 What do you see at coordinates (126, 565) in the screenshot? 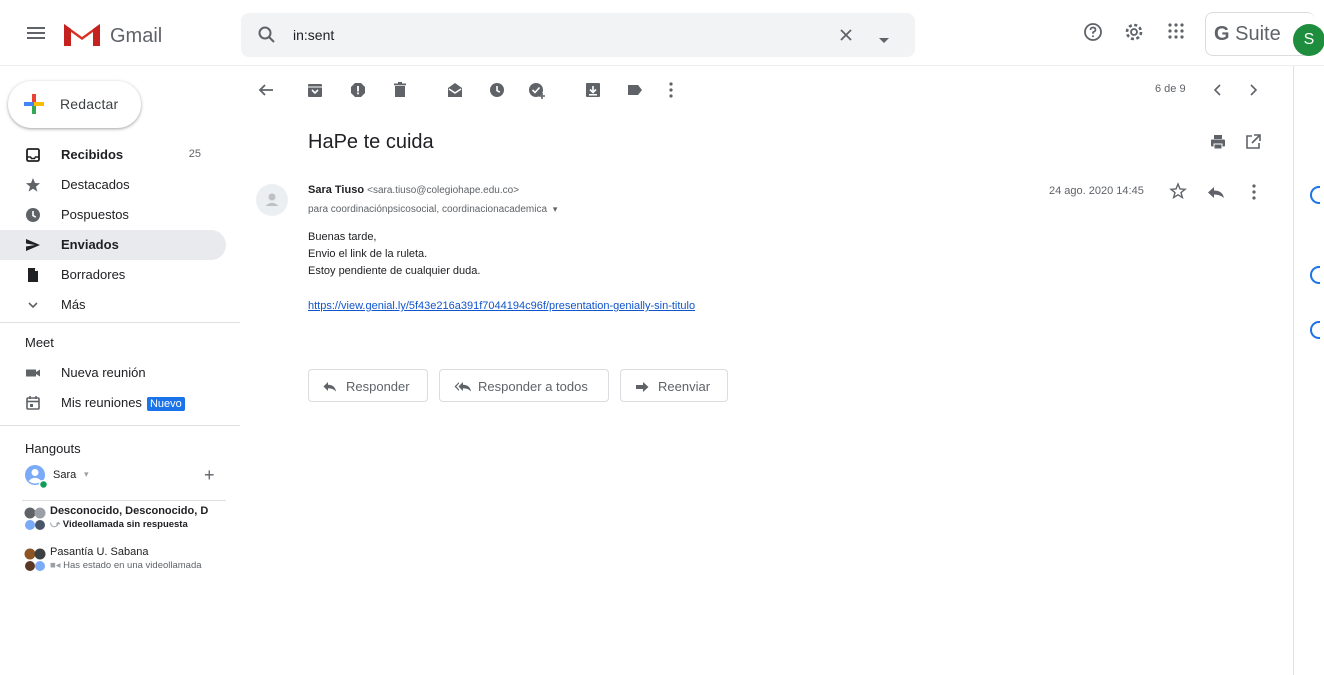
I see `conversation-status: ■◂ Has estado en una videollamada` at bounding box center [126, 565].